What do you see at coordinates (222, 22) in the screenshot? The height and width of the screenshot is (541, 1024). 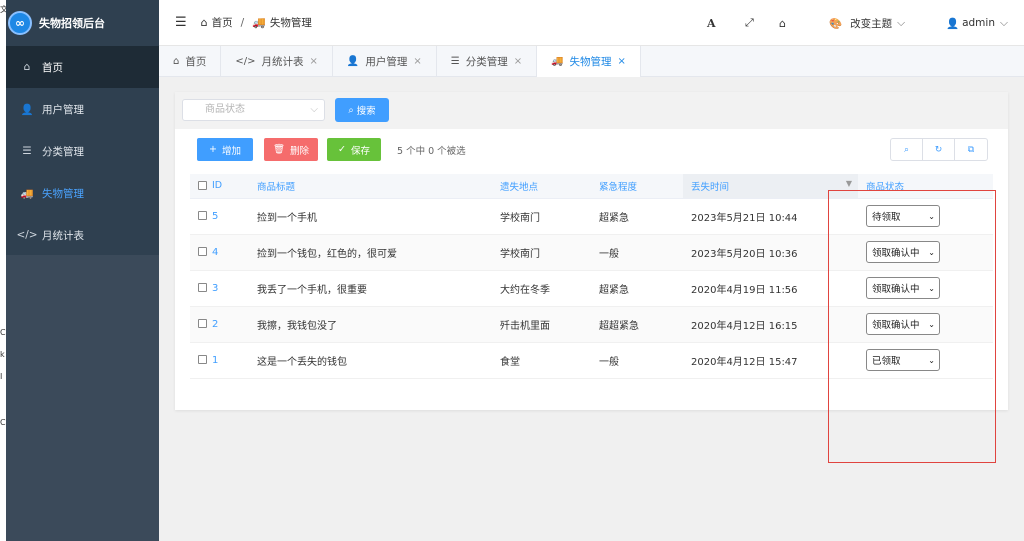 I see `breadcrumb-item-home: 首页` at bounding box center [222, 22].